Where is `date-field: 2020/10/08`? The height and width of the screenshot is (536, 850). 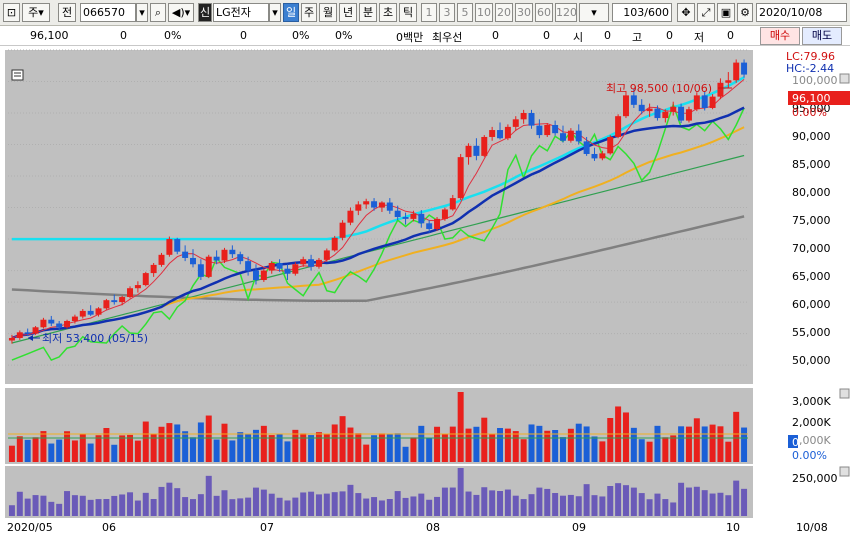
date-field: 2020/10/08 is located at coordinates (801, 12).